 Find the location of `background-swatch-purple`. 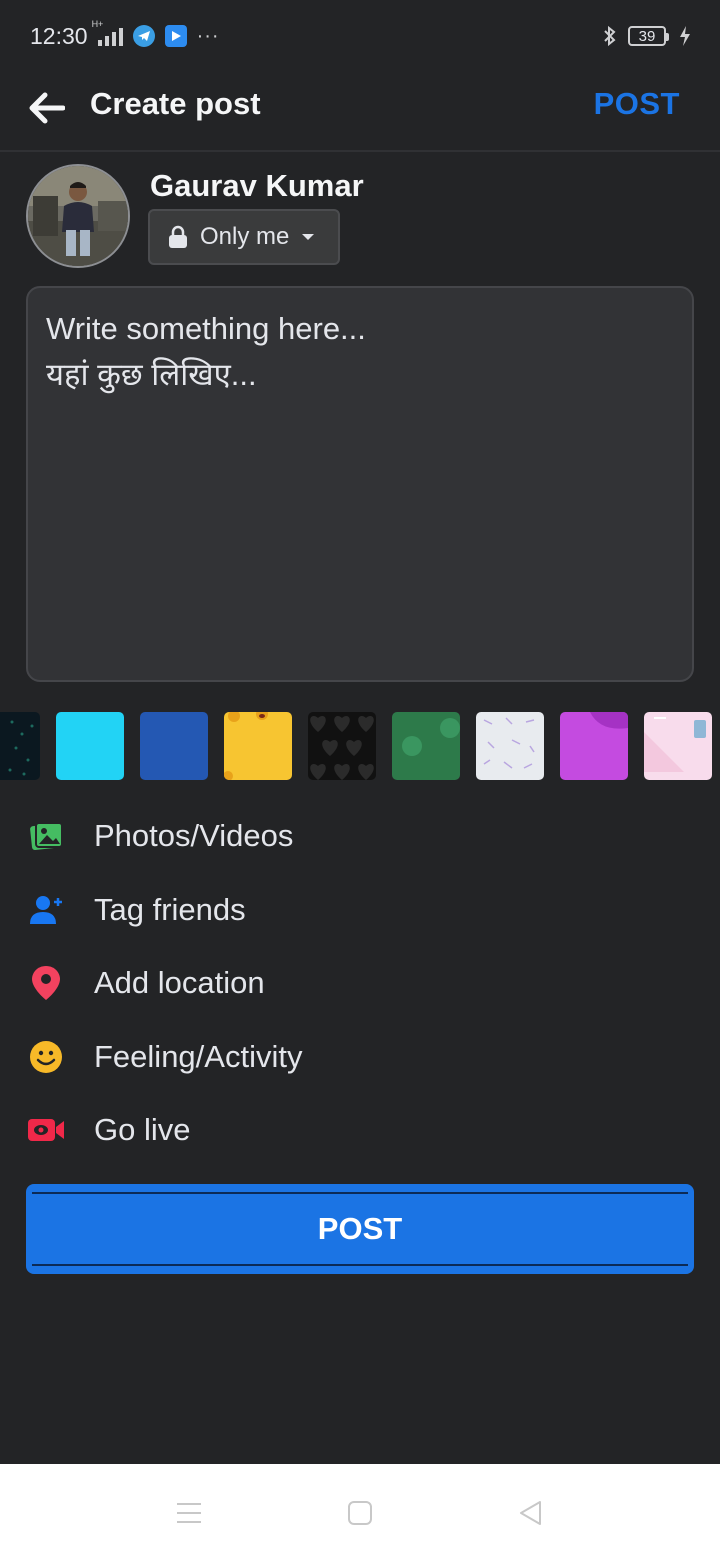

background-swatch-purple is located at coordinates (594, 746).